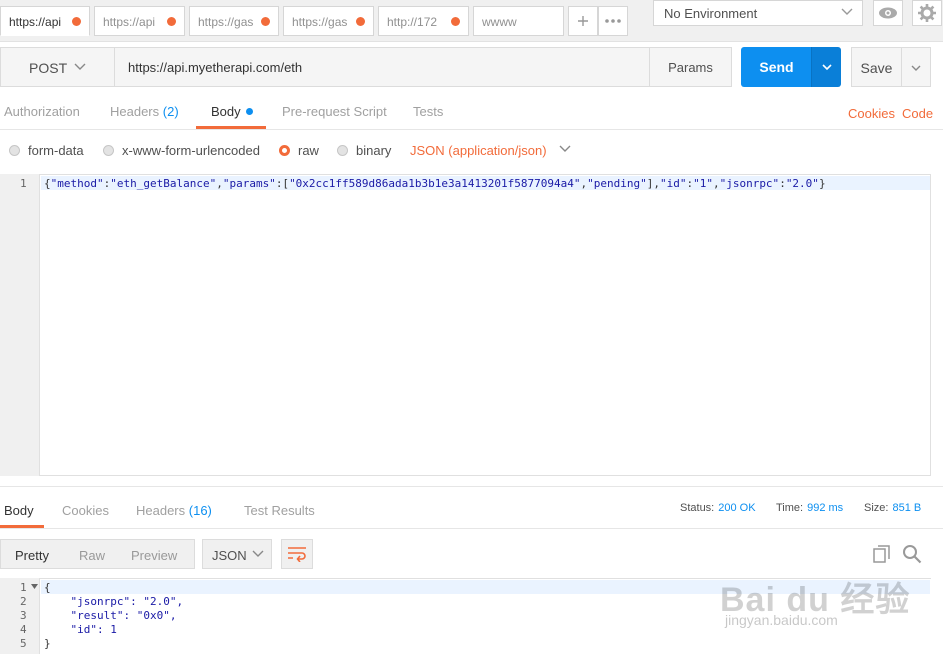 Image resolution: width=943 pixels, height=654 pixels. What do you see at coordinates (320, 22) in the screenshot?
I see `request-tab-label: https://gas` at bounding box center [320, 22].